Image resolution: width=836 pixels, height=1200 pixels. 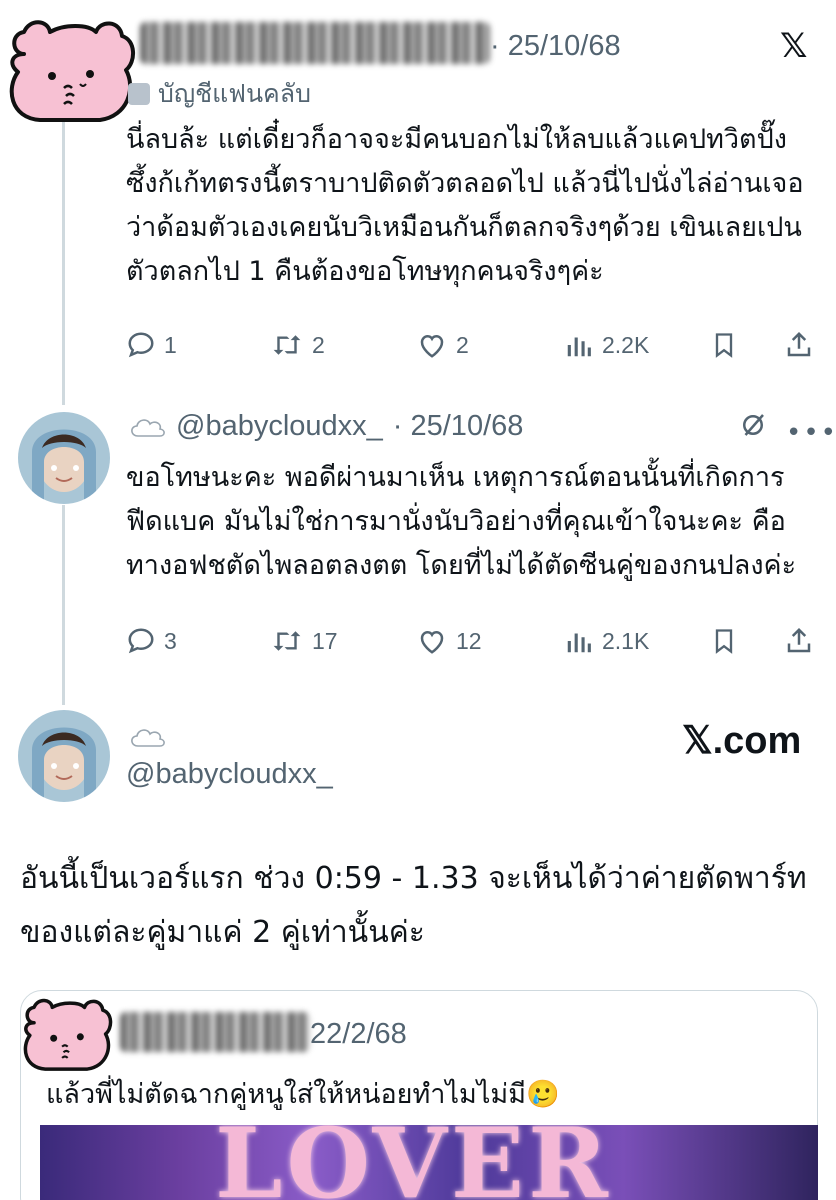 I want to click on like-count: 2, so click(x=462, y=344).